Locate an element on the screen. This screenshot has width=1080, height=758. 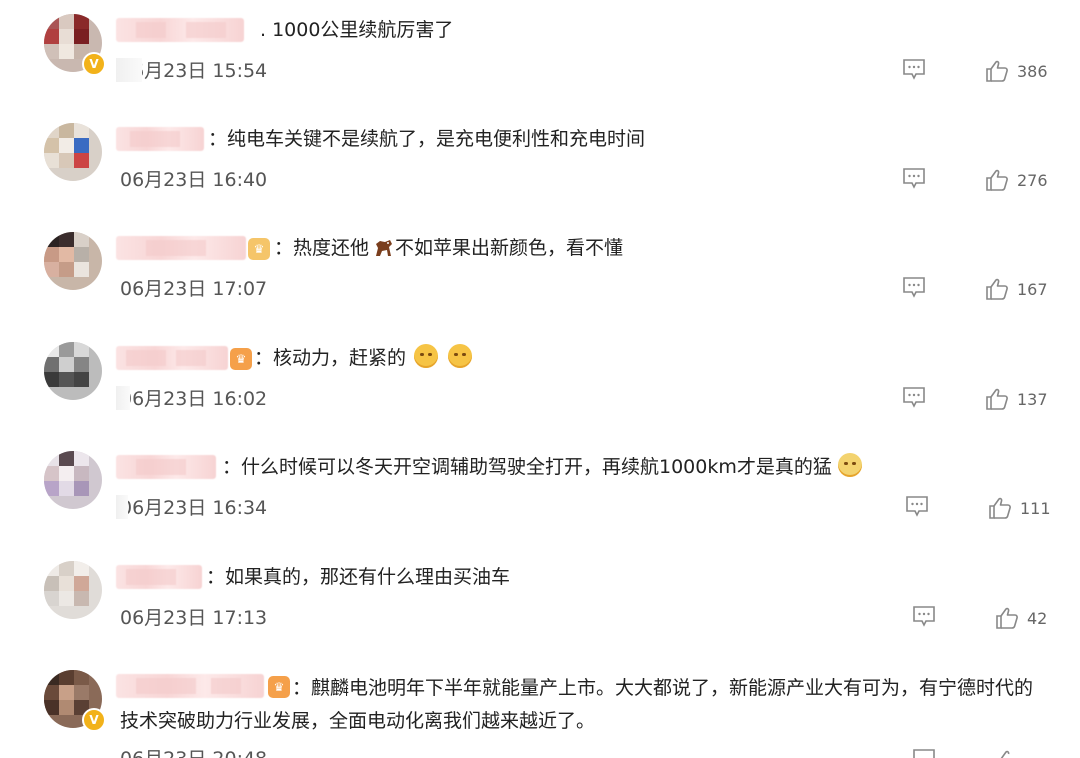
like-button: 137 is located at coordinates (1016, 399).